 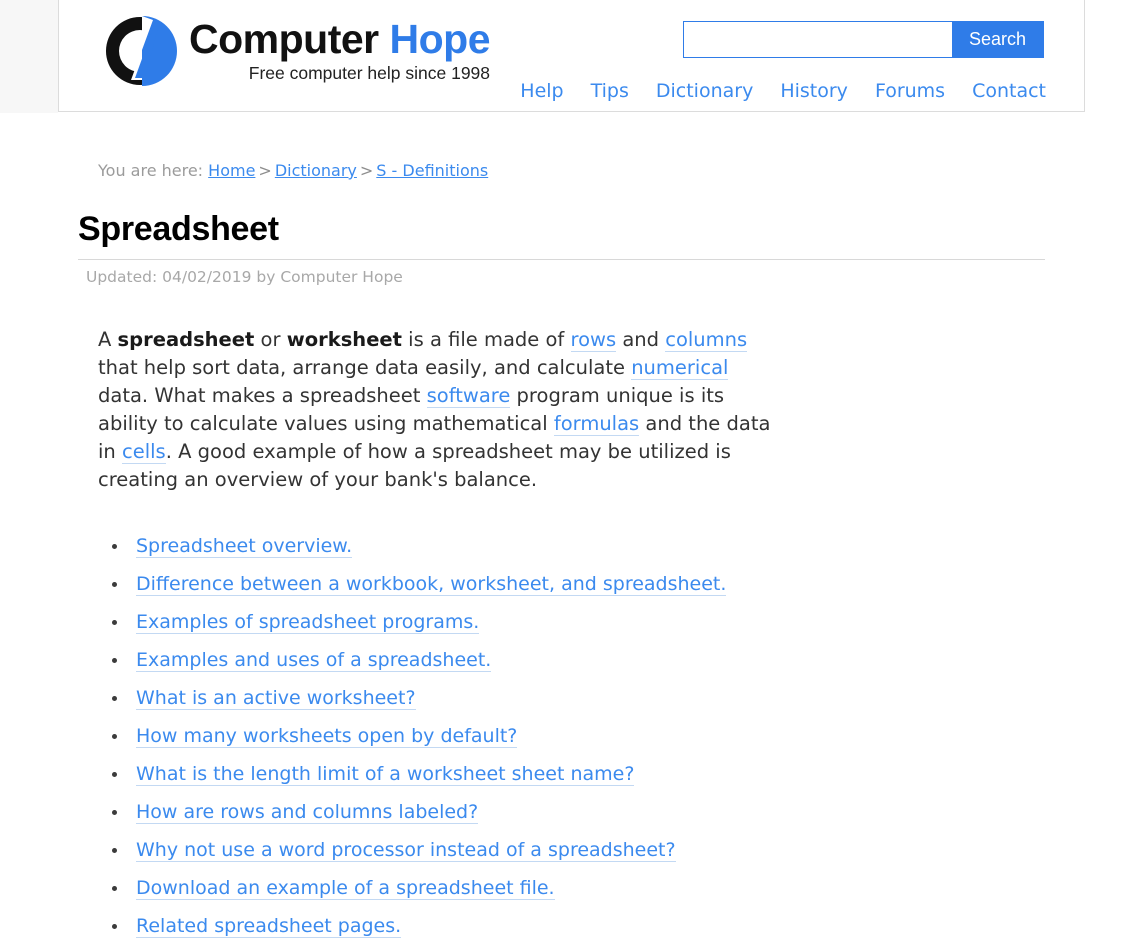 What do you see at coordinates (596, 424) in the screenshot?
I see `inline-link-formulas: formulas` at bounding box center [596, 424].